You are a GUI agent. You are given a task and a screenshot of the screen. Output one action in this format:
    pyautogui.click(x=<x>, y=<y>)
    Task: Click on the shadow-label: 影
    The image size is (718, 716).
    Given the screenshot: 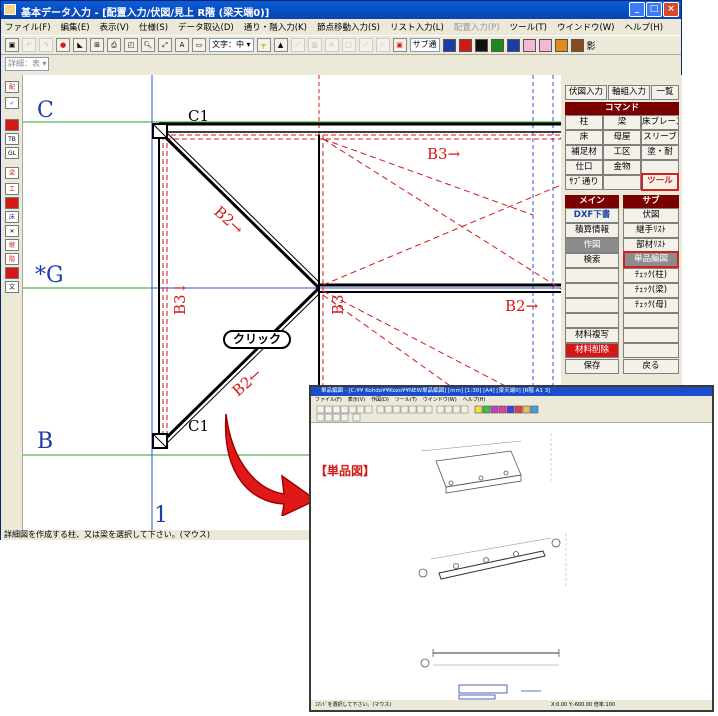 What is the action you would take?
    pyautogui.click(x=591, y=45)
    